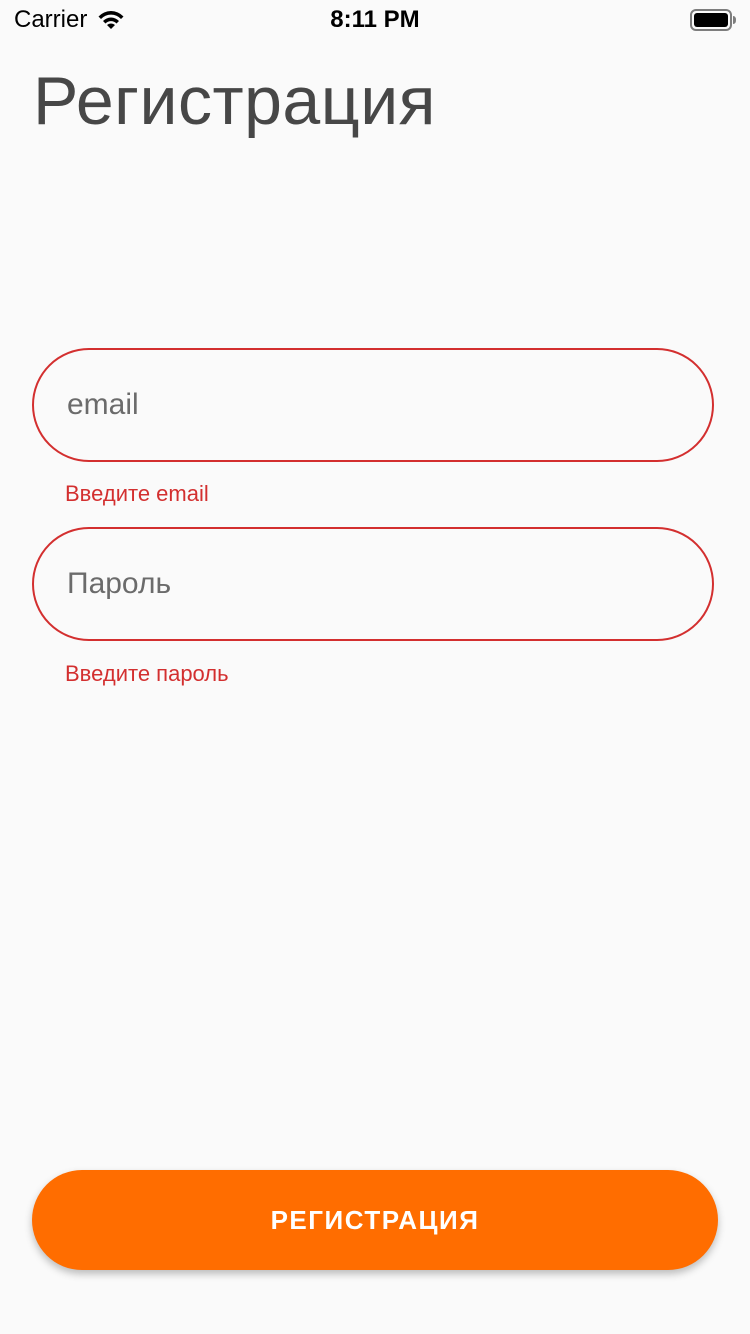 Image resolution: width=750 pixels, height=1334 pixels. I want to click on email-input, so click(367, 405).